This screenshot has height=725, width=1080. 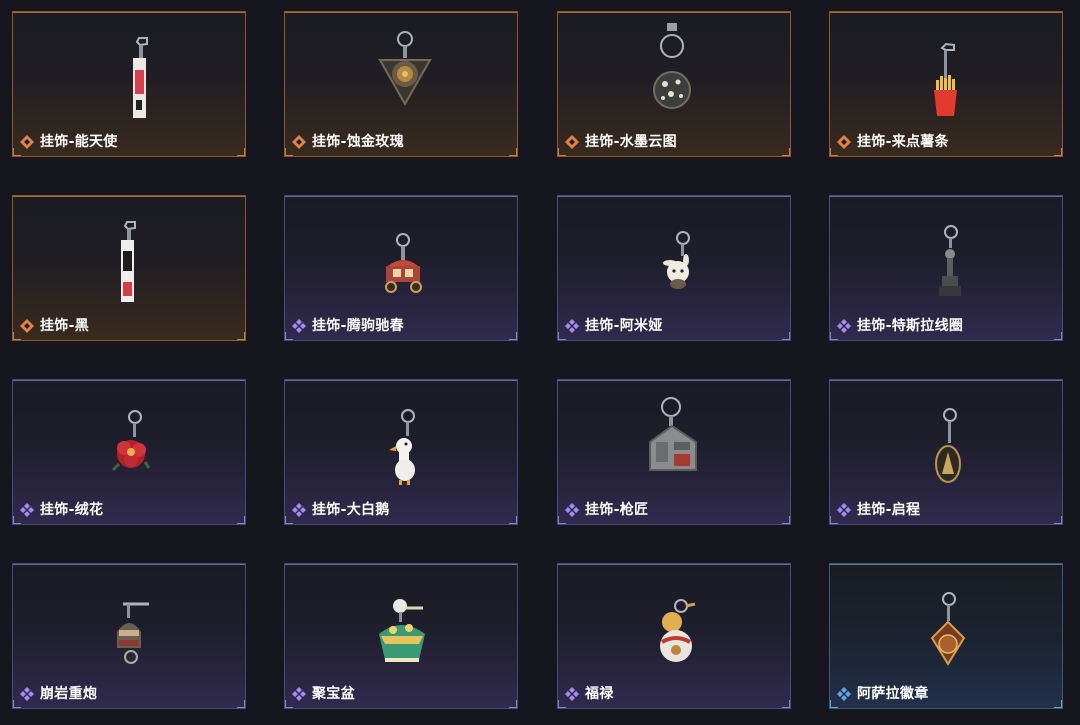 What do you see at coordinates (674, 452) in the screenshot?
I see `charm-card: 挂饰-枪匠` at bounding box center [674, 452].